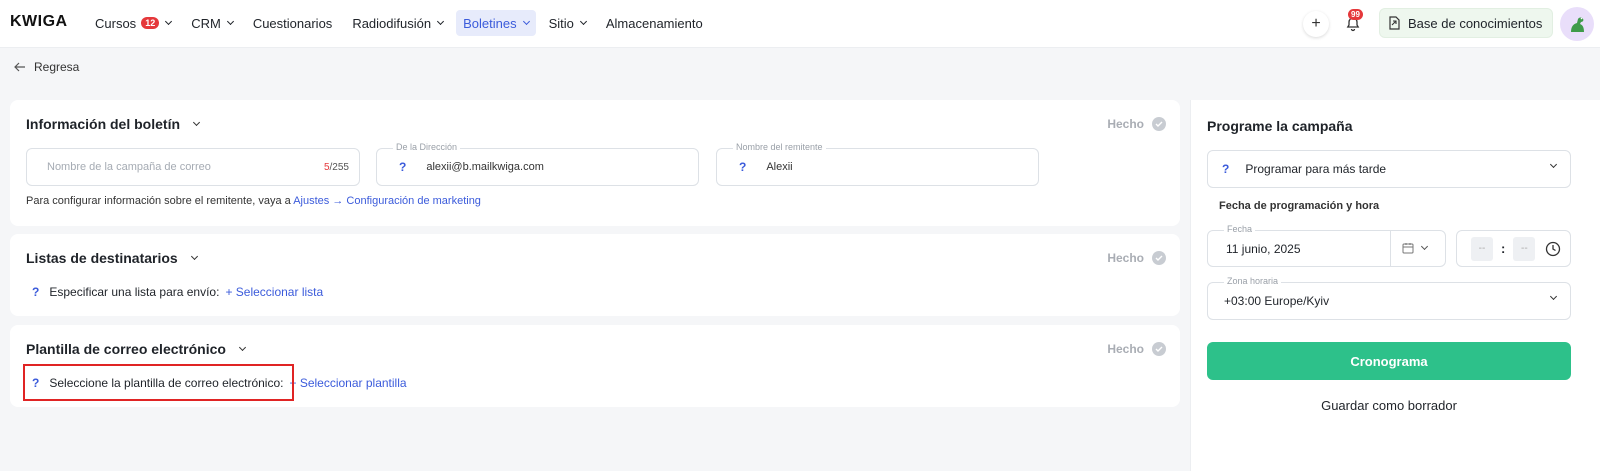 The height and width of the screenshot is (471, 1600). I want to click on timezone-label: Zona horaria, so click(1253, 281).